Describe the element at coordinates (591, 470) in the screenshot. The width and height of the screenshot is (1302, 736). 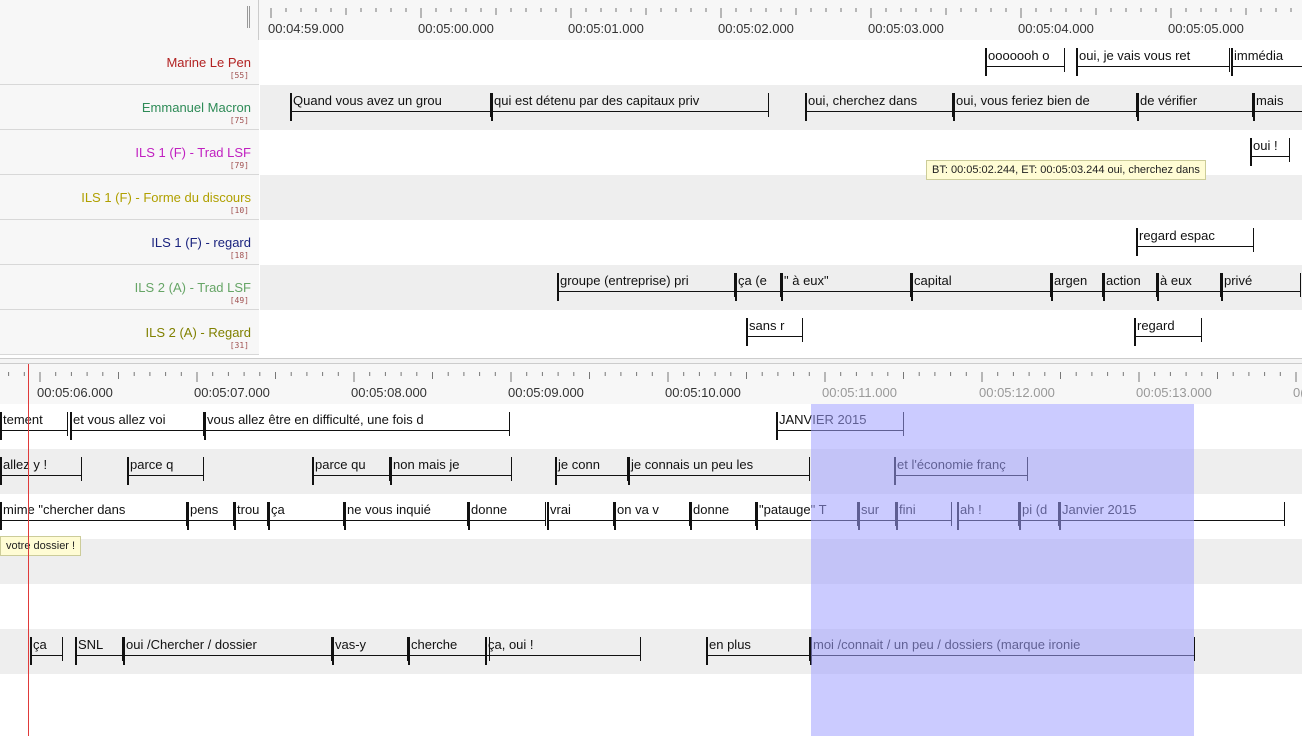
I see `annotation: je conn` at that location.